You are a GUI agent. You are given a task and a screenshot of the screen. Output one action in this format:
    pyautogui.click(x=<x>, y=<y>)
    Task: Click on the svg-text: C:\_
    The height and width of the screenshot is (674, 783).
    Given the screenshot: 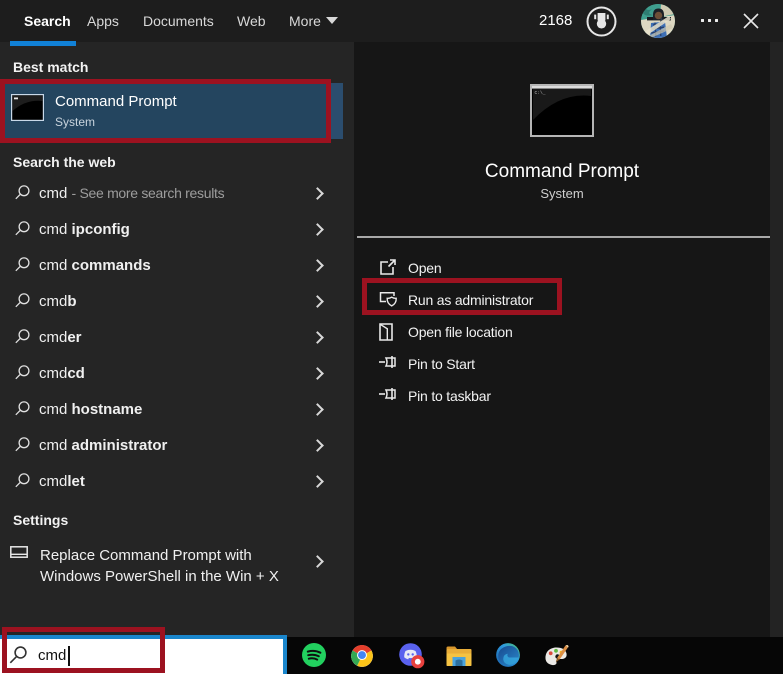 What is the action you would take?
    pyautogui.click(x=540, y=93)
    